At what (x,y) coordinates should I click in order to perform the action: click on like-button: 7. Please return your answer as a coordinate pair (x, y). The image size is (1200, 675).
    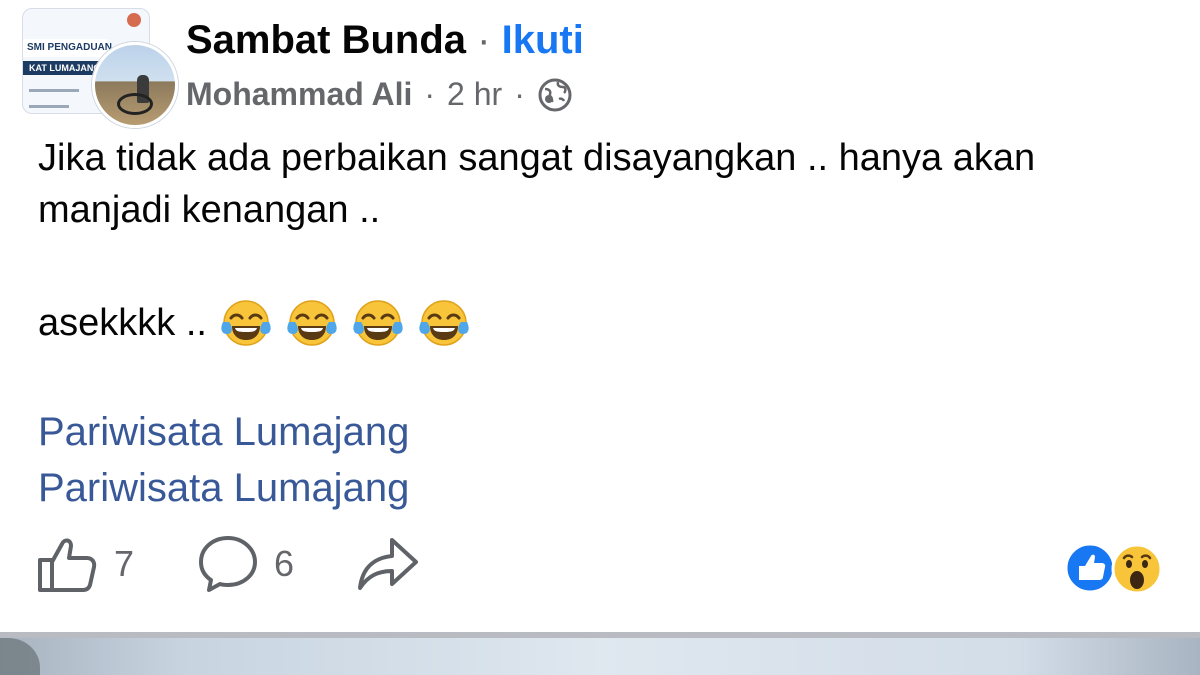
    Looking at the image, I should click on (85, 564).